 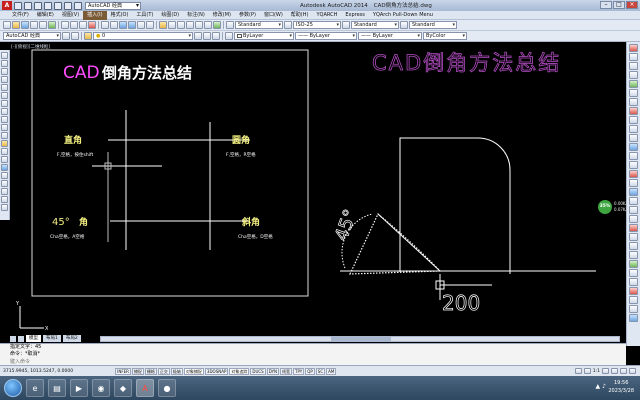 I want to click on dim-angular-icon, so click(x=633, y=255).